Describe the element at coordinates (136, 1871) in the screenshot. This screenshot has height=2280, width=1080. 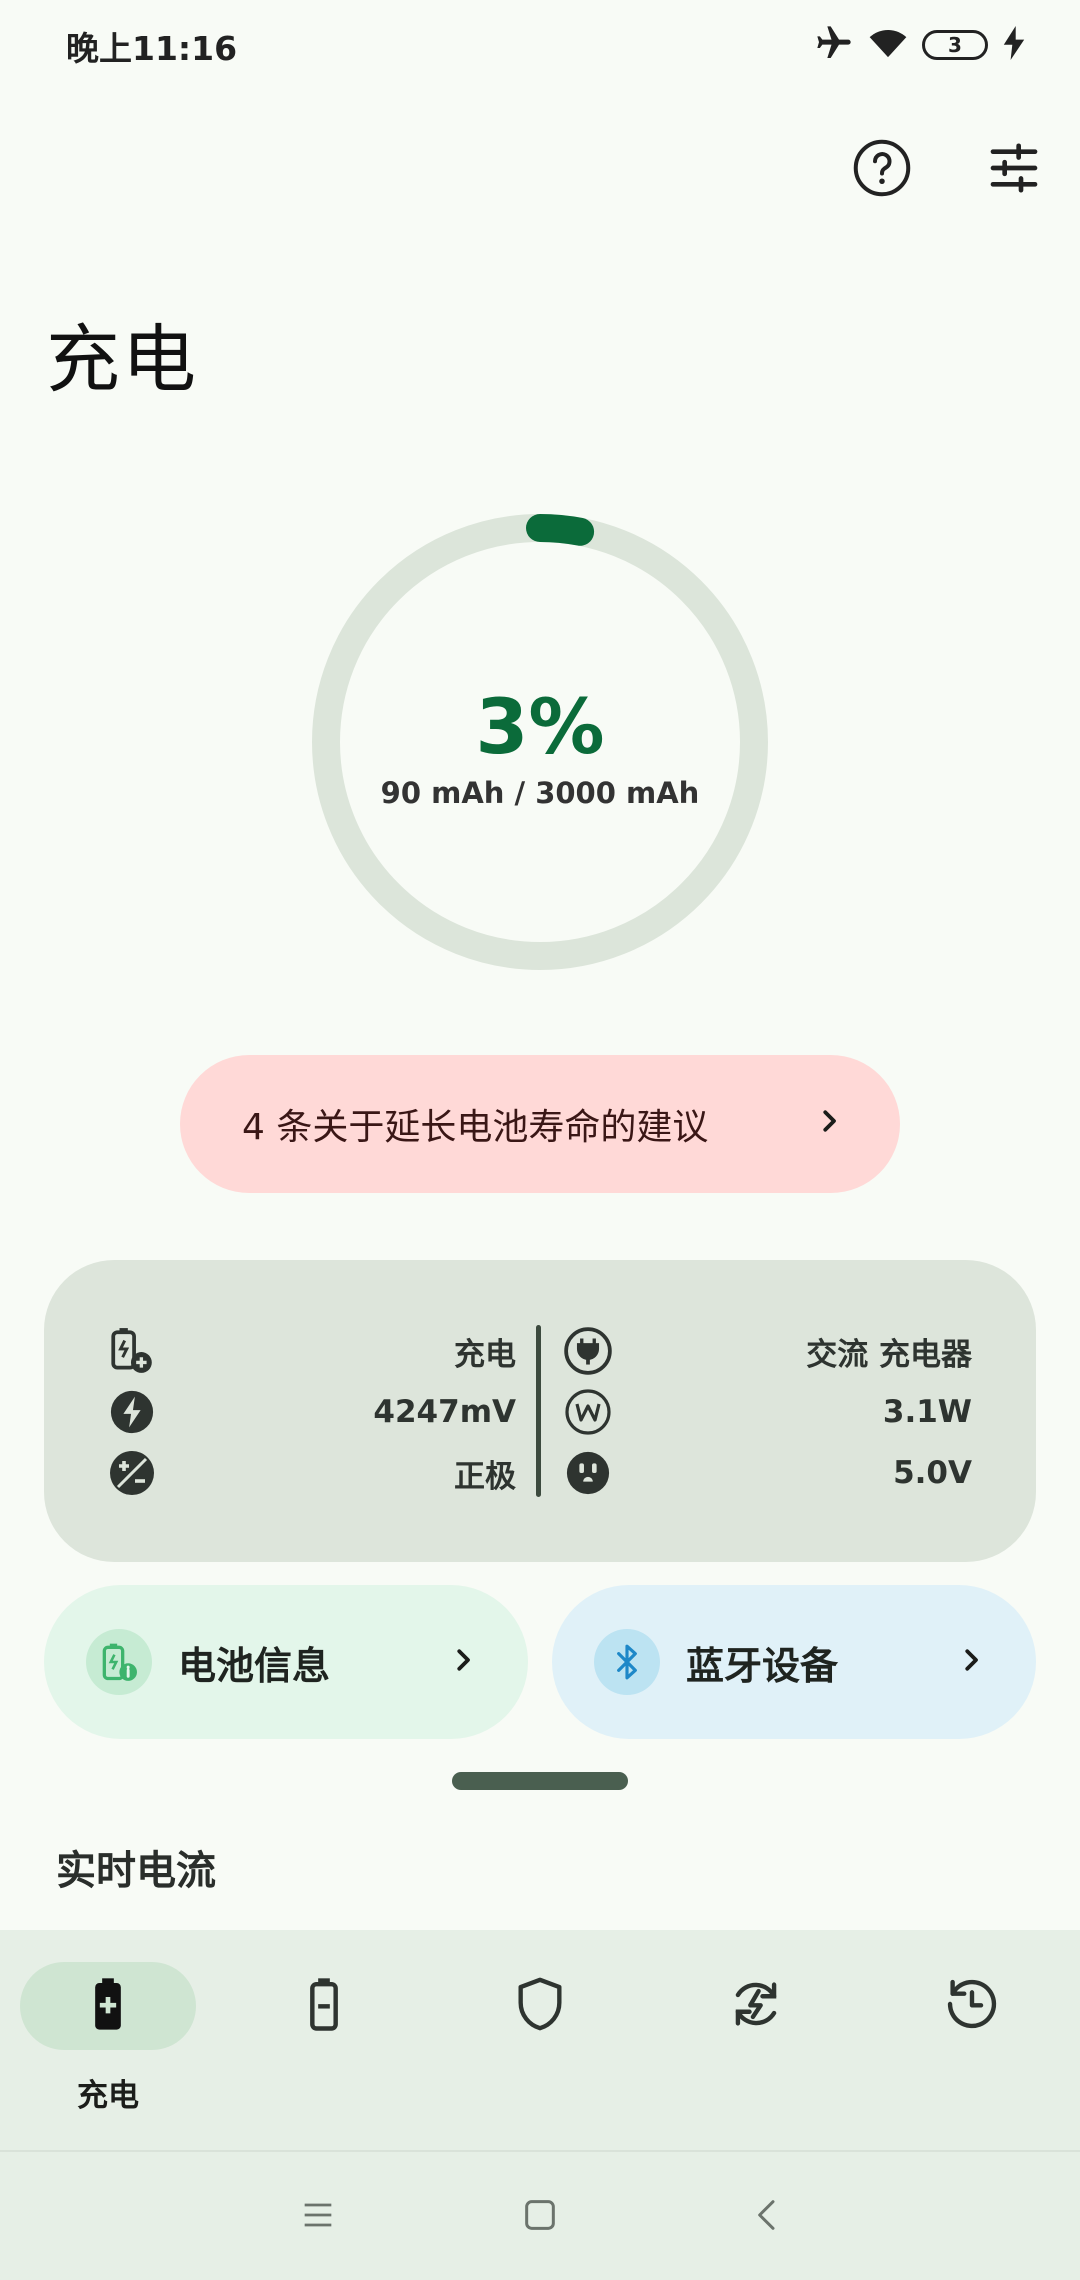
I see `section-title-live-current: 实时电流` at that location.